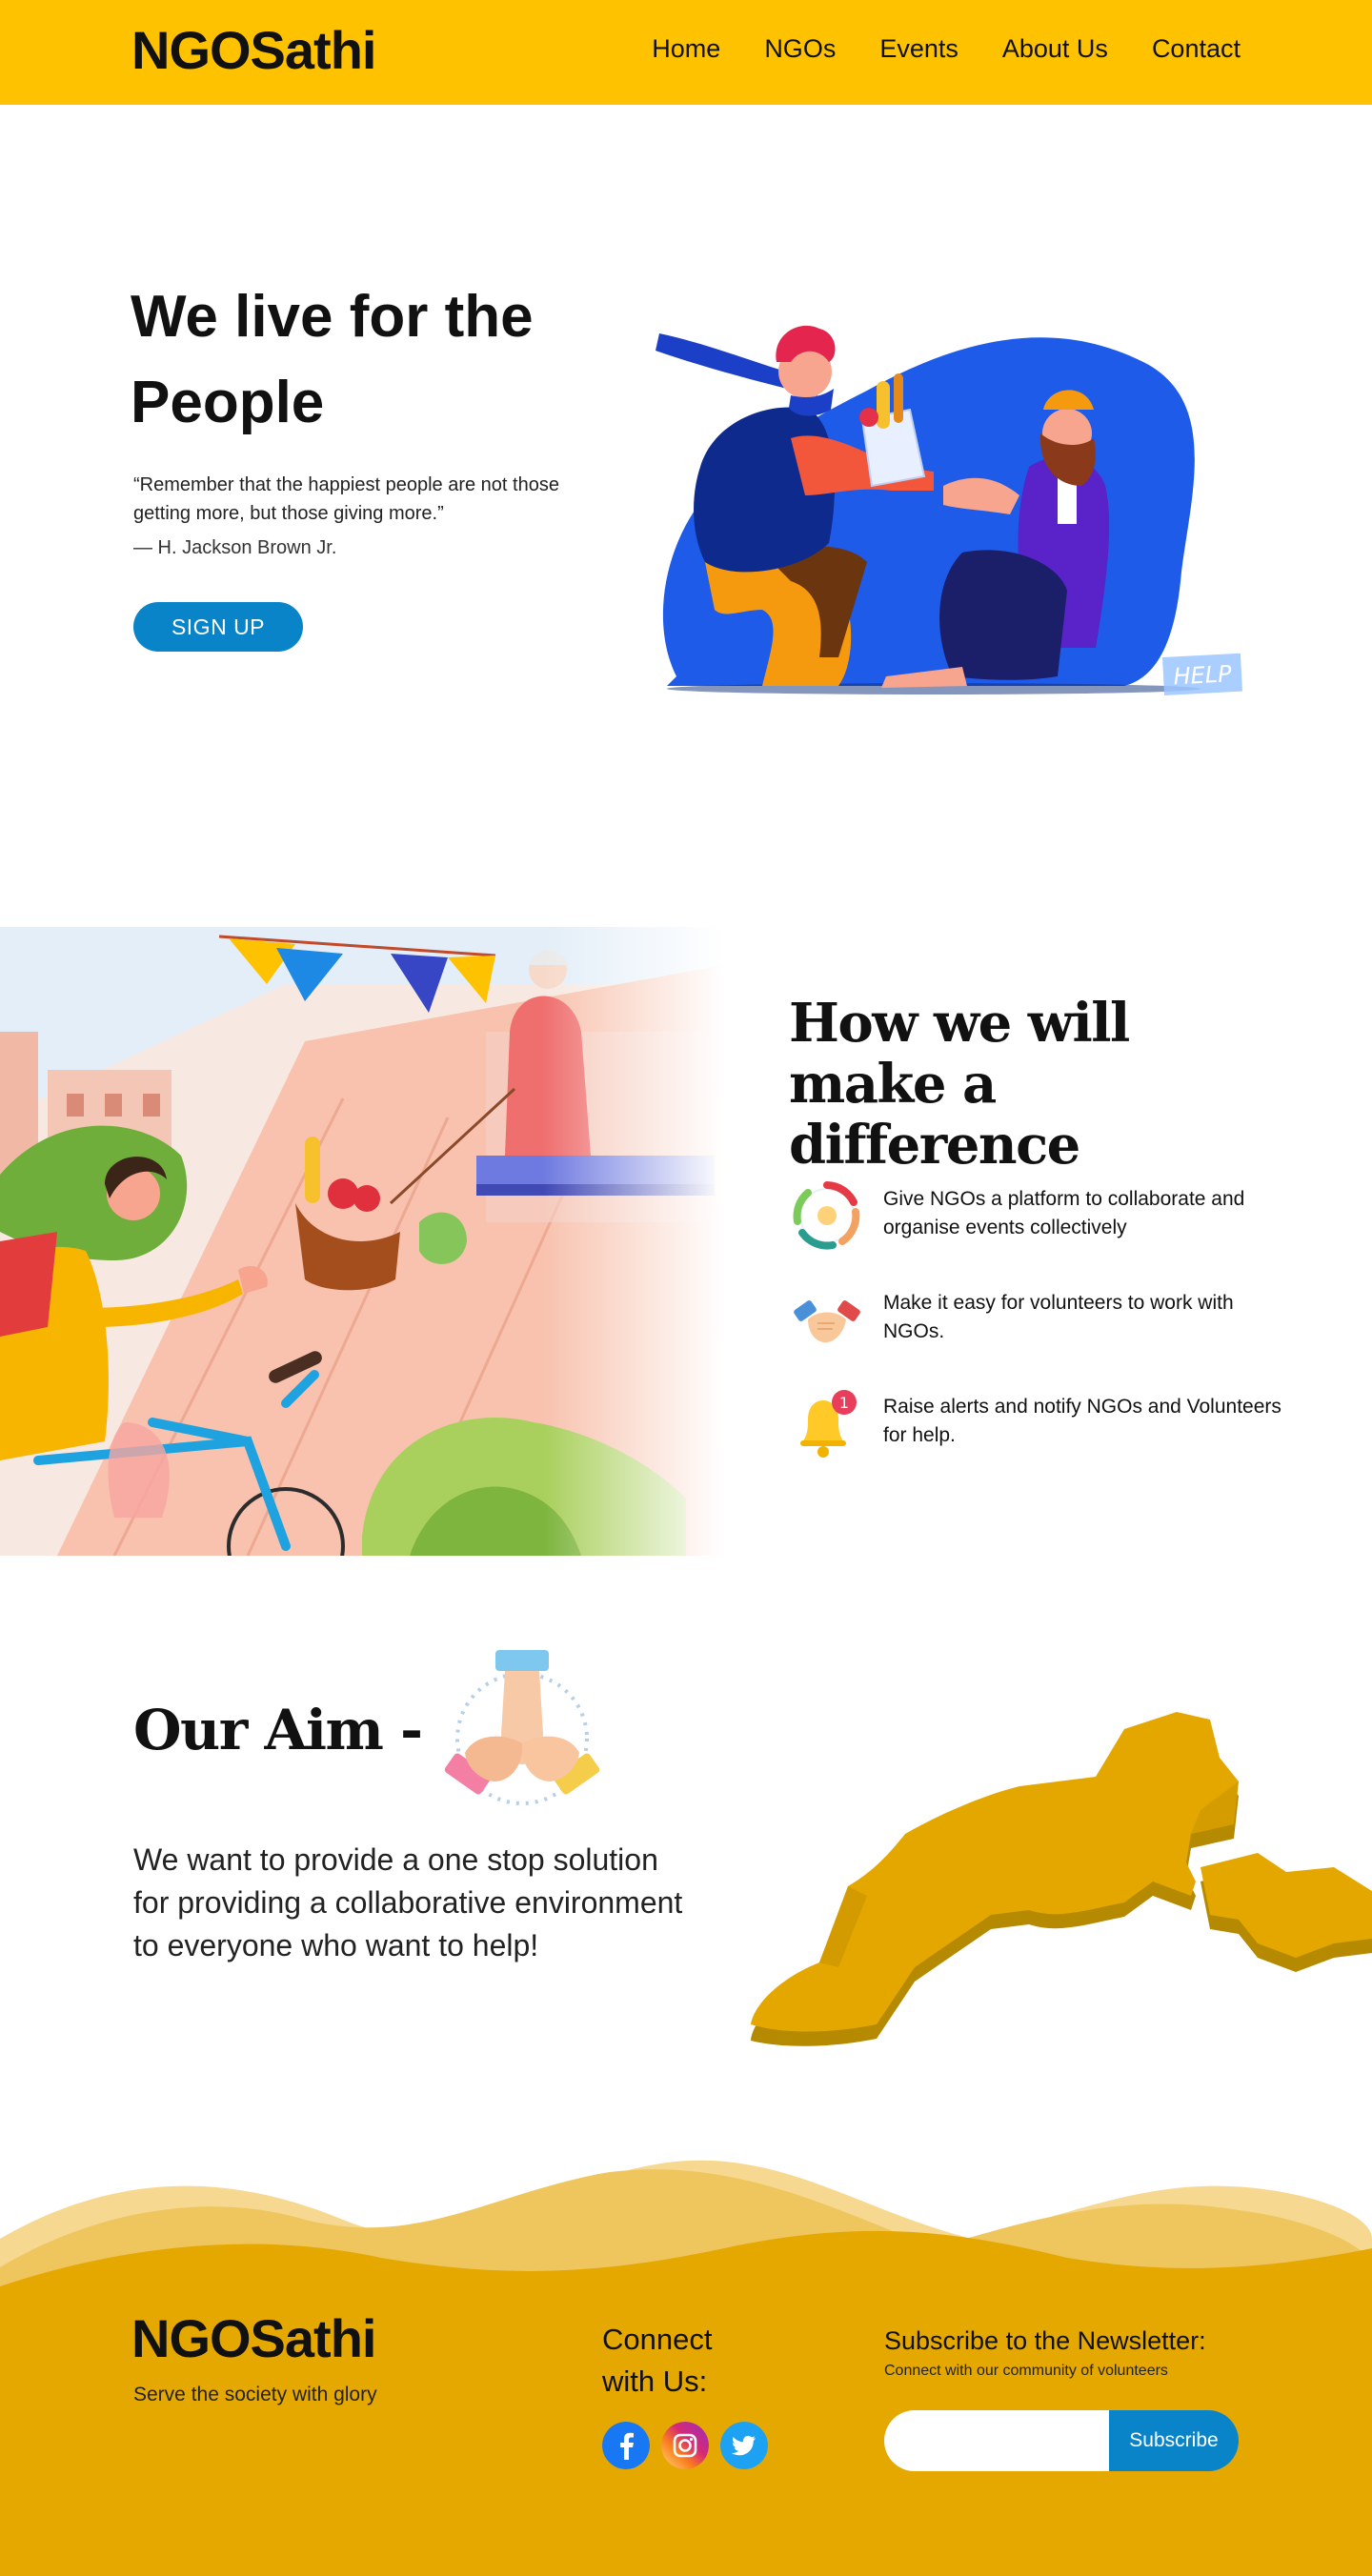  Describe the element at coordinates (828, 1424) in the screenshot. I see `notification-bell-icon: 1` at that location.